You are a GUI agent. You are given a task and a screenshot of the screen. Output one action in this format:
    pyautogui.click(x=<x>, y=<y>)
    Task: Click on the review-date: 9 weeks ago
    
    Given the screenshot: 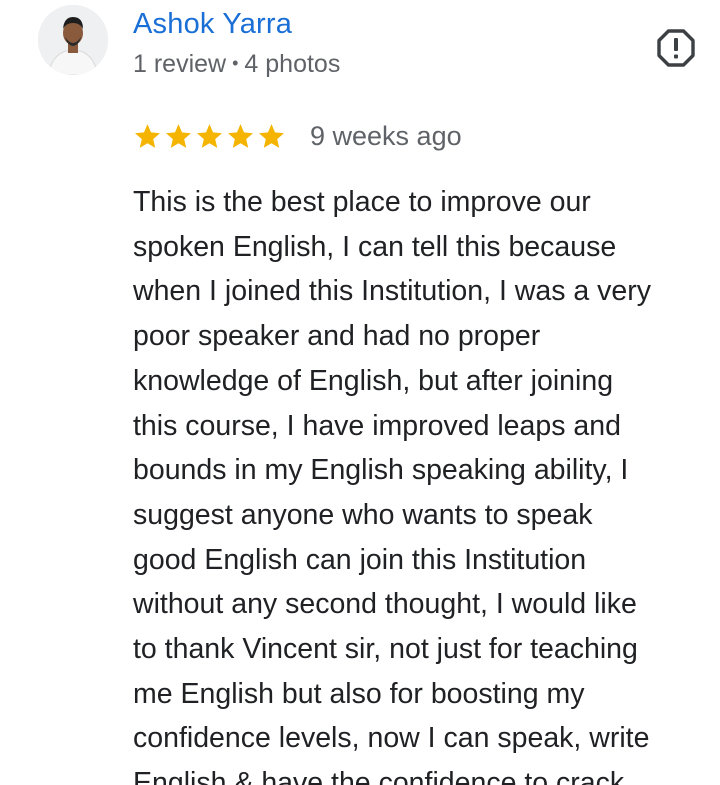 What is the action you would take?
    pyautogui.click(x=386, y=135)
    